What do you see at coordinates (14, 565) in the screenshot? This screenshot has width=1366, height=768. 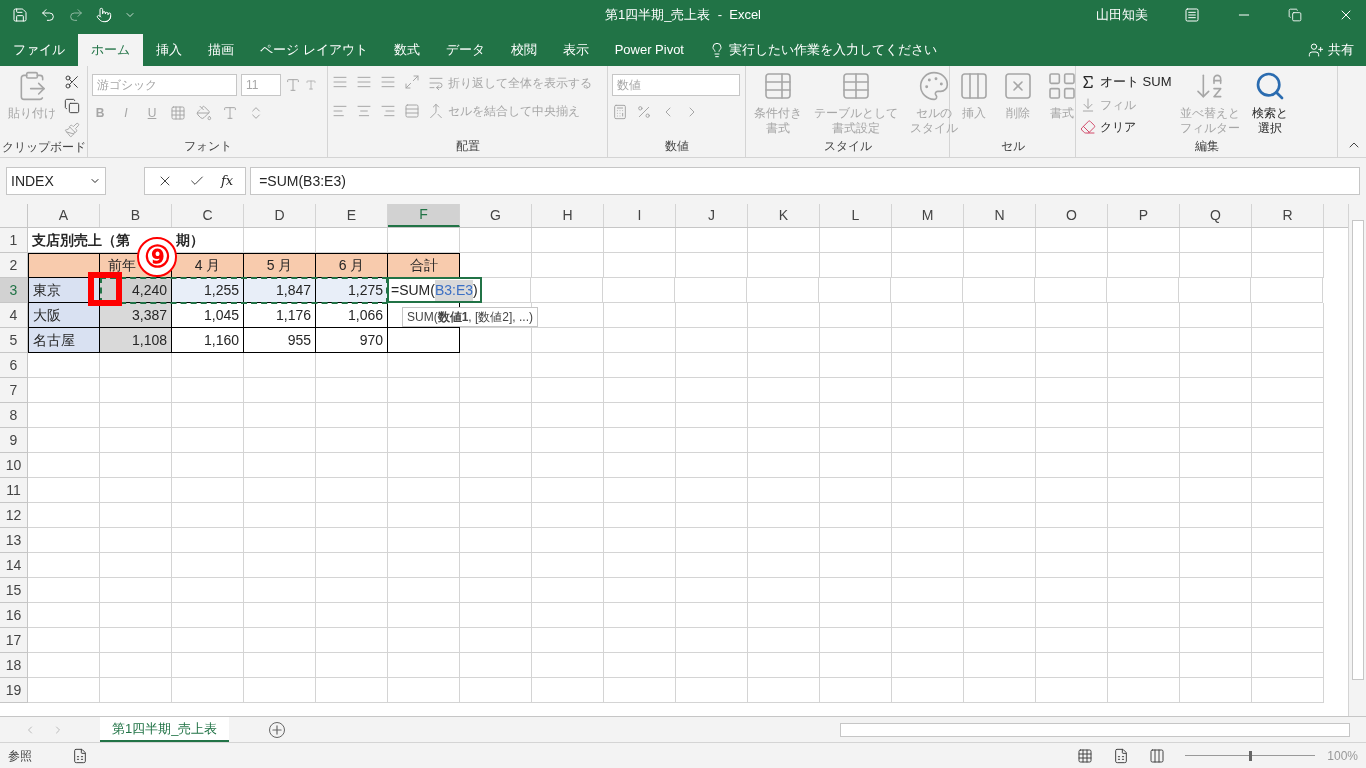 I see `row-header: 14` at bounding box center [14, 565].